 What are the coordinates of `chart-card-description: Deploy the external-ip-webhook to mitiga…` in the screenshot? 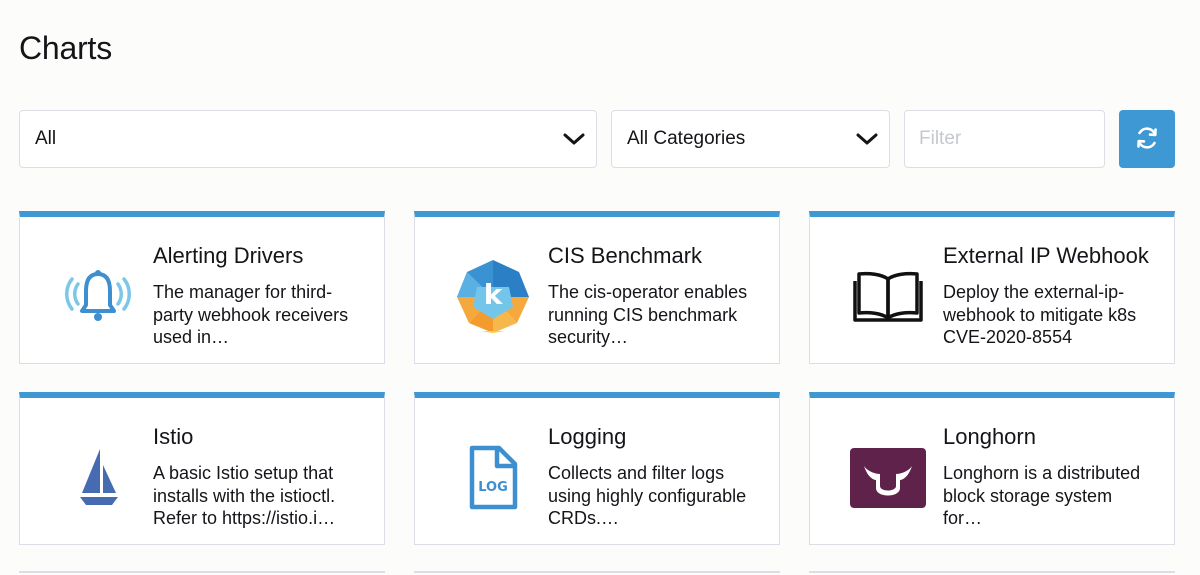 It's located at (1040, 314).